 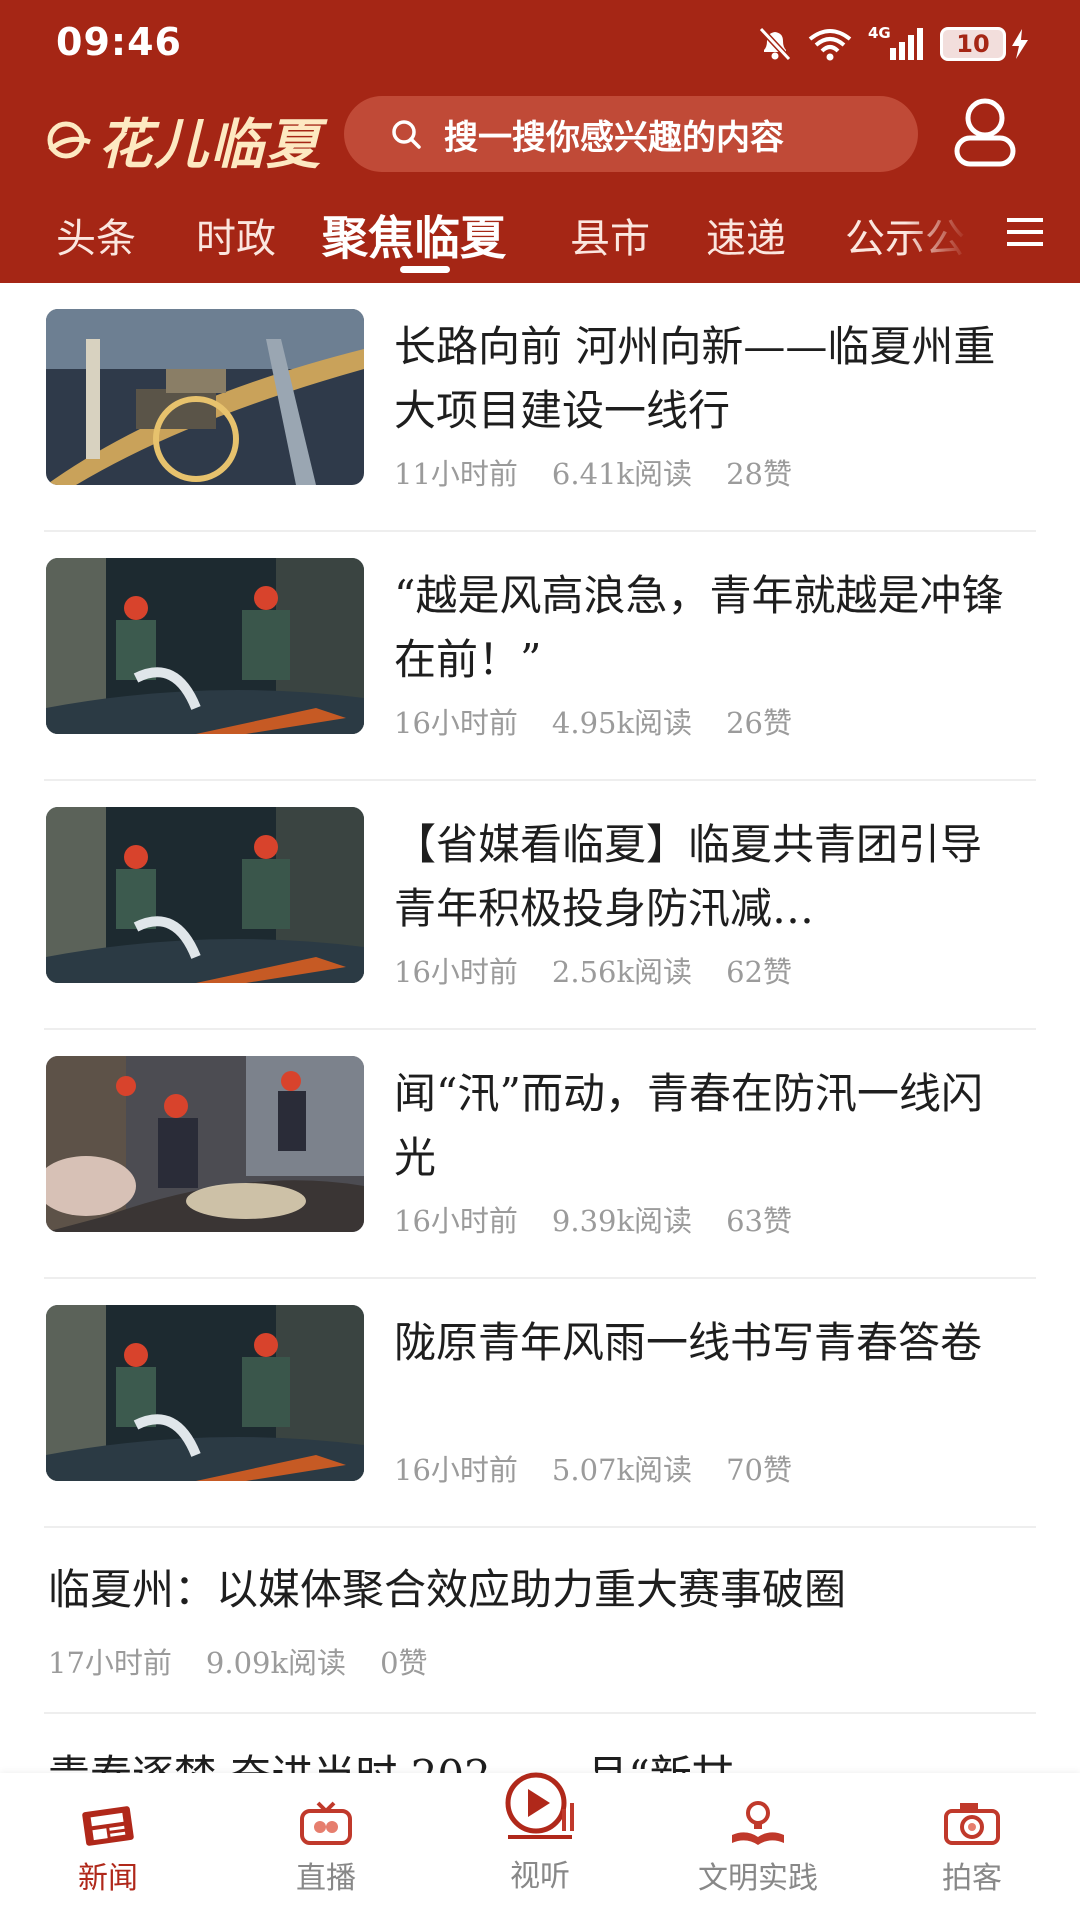 What do you see at coordinates (695, 378) in the screenshot?
I see `news-title: 长路向前 河州向新——临夏州重大项目建设一线行` at bounding box center [695, 378].